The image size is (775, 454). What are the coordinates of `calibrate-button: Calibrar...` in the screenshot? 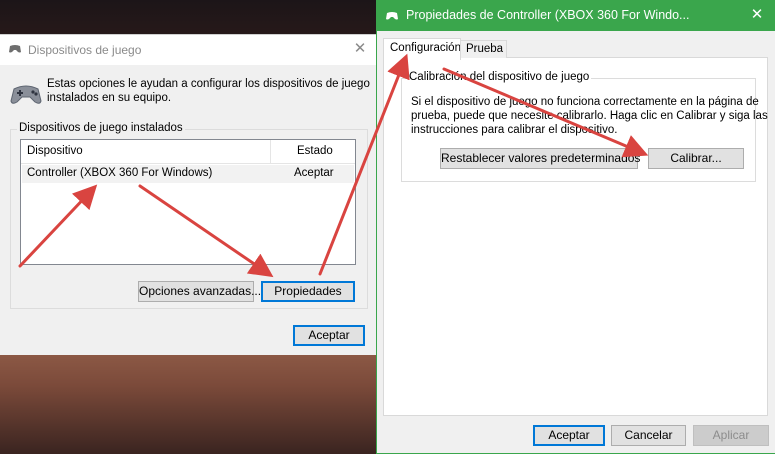 It's located at (696, 158).